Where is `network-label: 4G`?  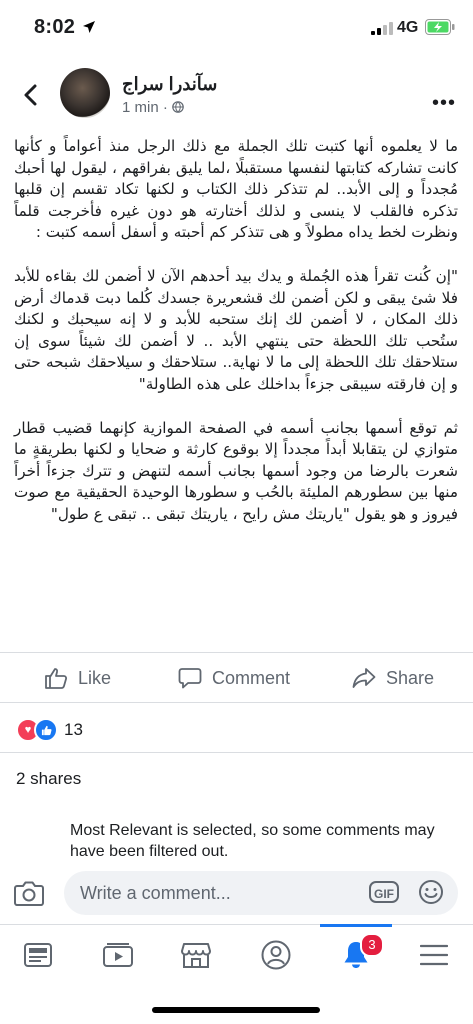
network-label: 4G is located at coordinates (408, 27).